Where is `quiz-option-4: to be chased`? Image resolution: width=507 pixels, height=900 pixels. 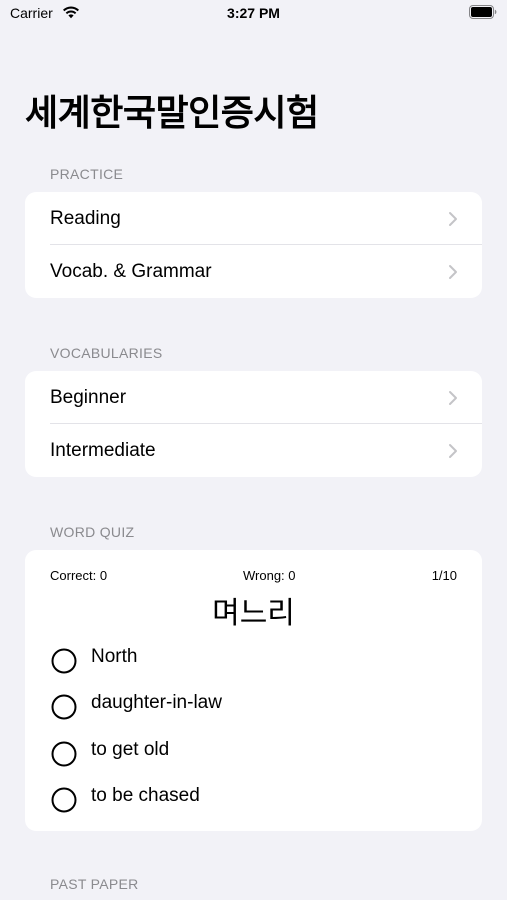
quiz-option-4: to be chased is located at coordinates (251, 800).